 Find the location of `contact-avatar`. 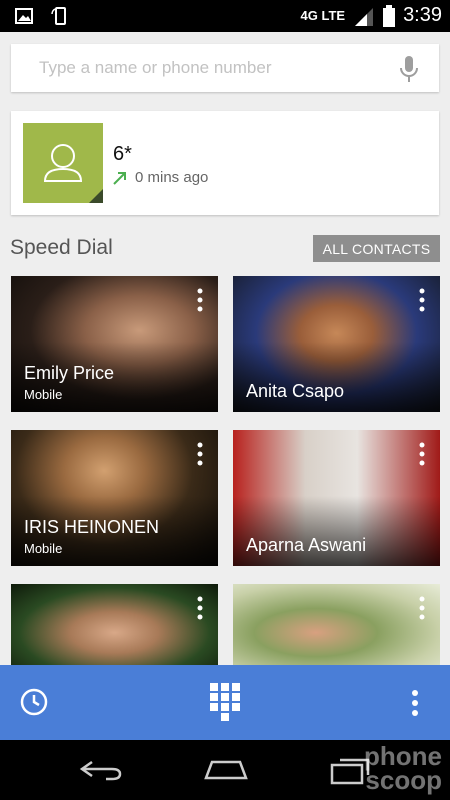

contact-avatar is located at coordinates (63, 163).